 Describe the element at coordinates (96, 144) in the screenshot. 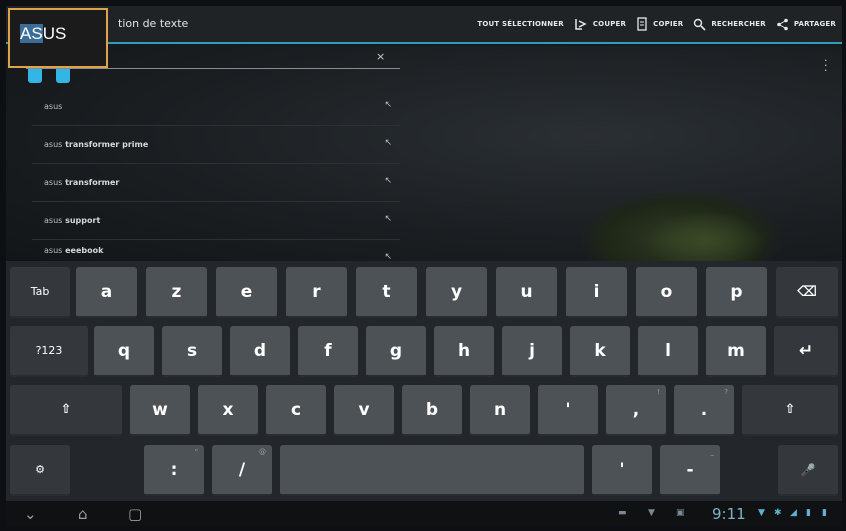

I see `suggestion-text: asus transformer prime` at that location.